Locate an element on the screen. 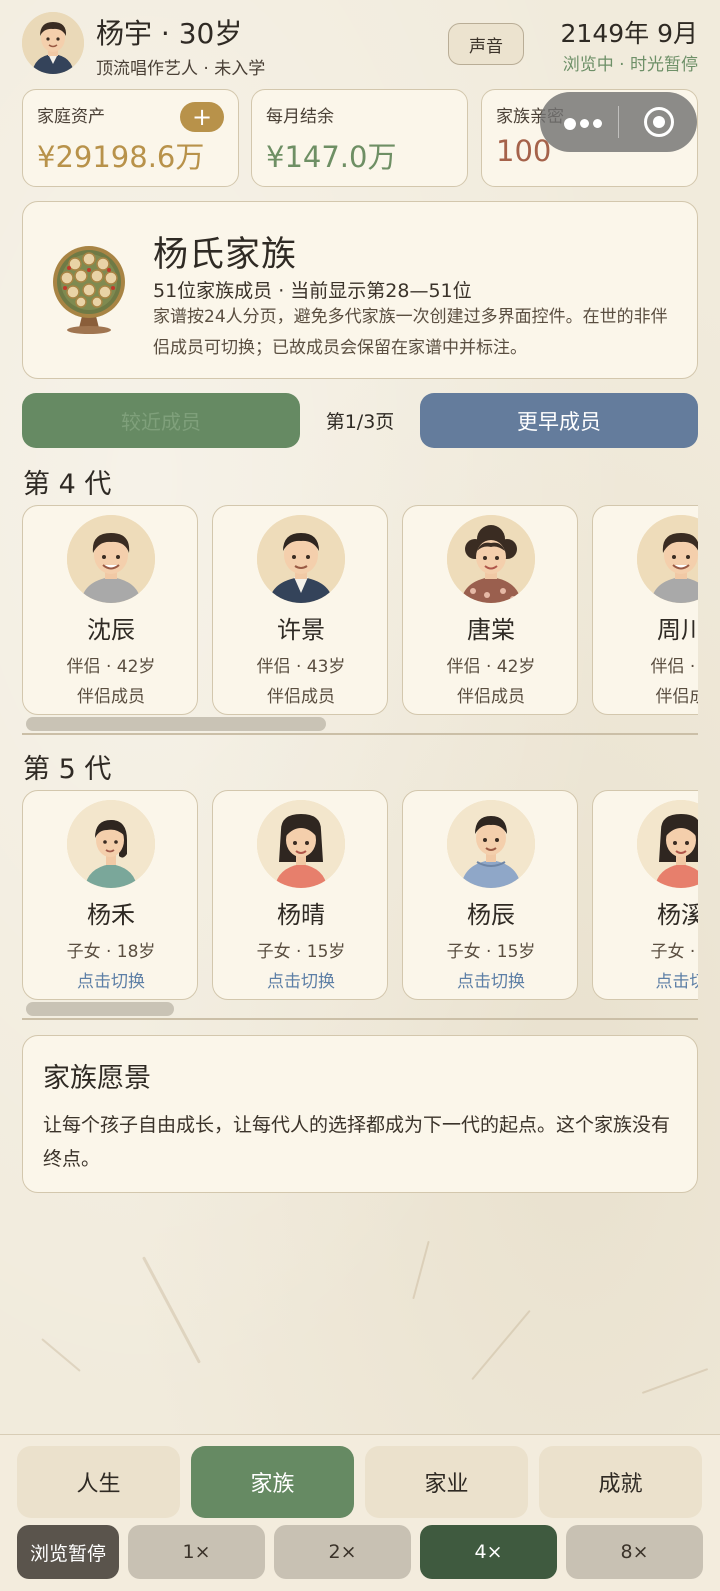  member-info: 子女 · 1 is located at coordinates (674, 952).